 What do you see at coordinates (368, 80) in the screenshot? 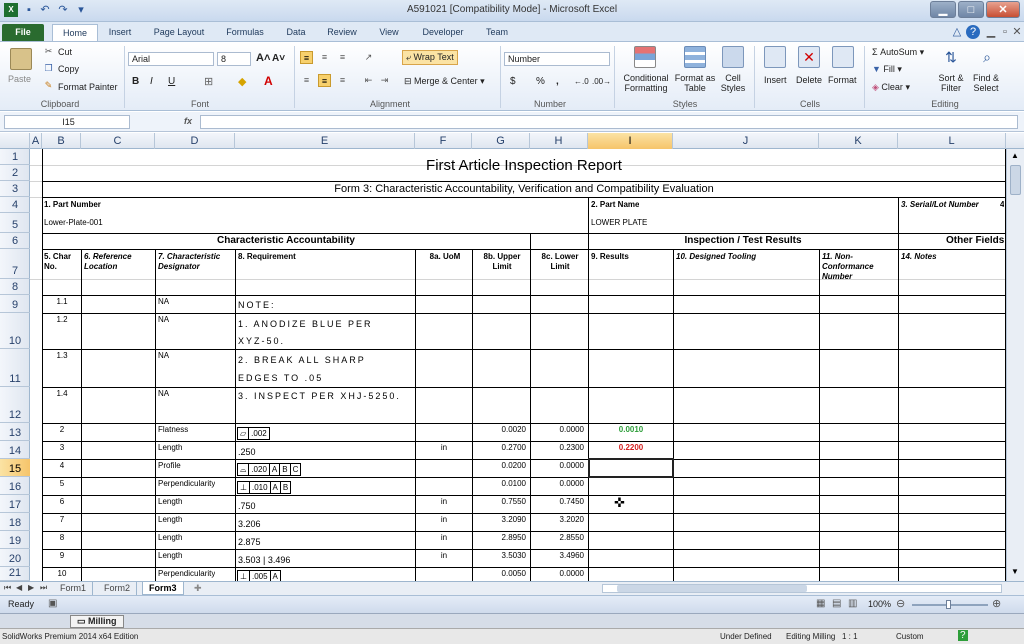
I see `decrease-indent-icon: ⇤` at bounding box center [368, 80].